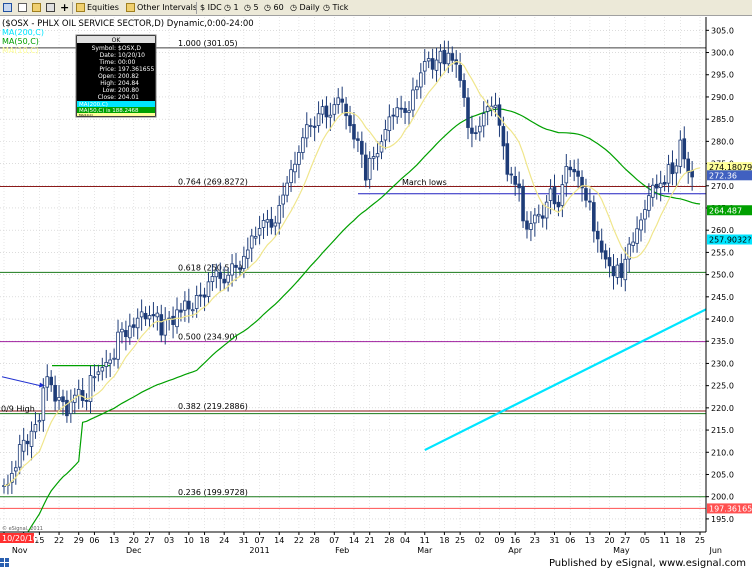  Describe the element at coordinates (128, 76) in the screenshot. I see `info-box-value: 200.82` at that location.